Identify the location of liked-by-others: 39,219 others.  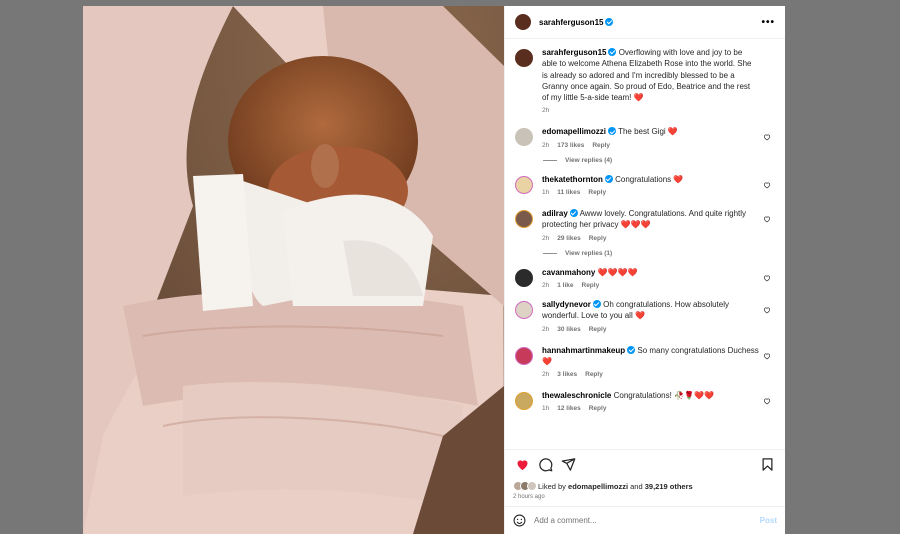
(669, 486).